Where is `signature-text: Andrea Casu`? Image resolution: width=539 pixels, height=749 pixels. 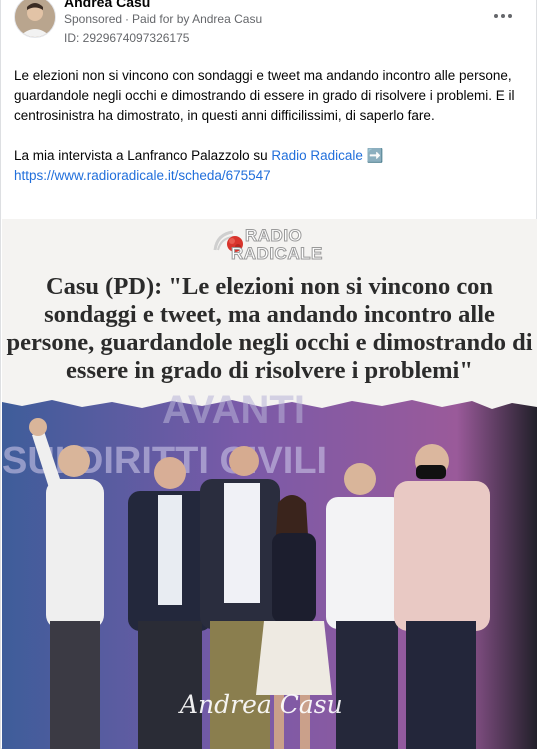
signature-text: Andrea Casu is located at coordinates (260, 704).